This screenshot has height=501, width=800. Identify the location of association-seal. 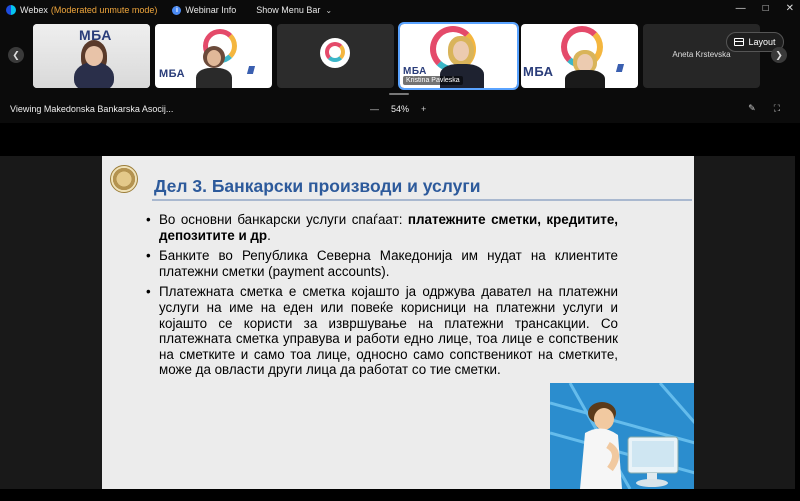
(124, 179).